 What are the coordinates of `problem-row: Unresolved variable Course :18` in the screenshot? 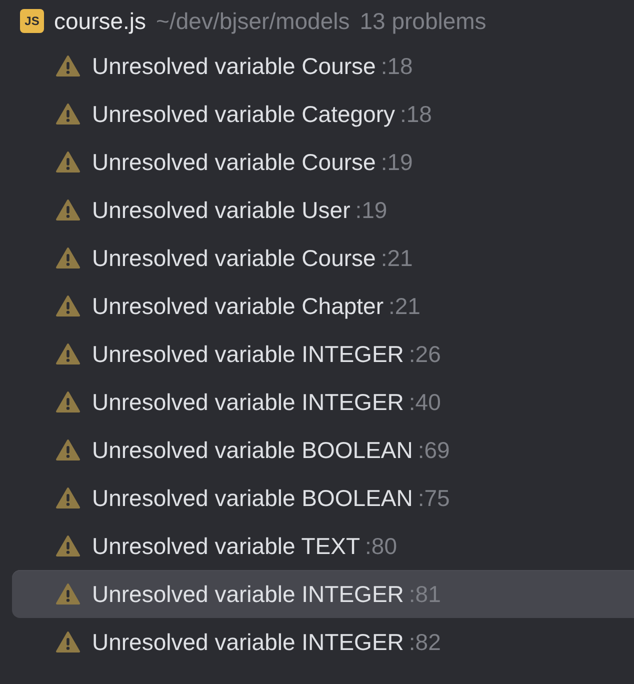 It's located at (323, 66).